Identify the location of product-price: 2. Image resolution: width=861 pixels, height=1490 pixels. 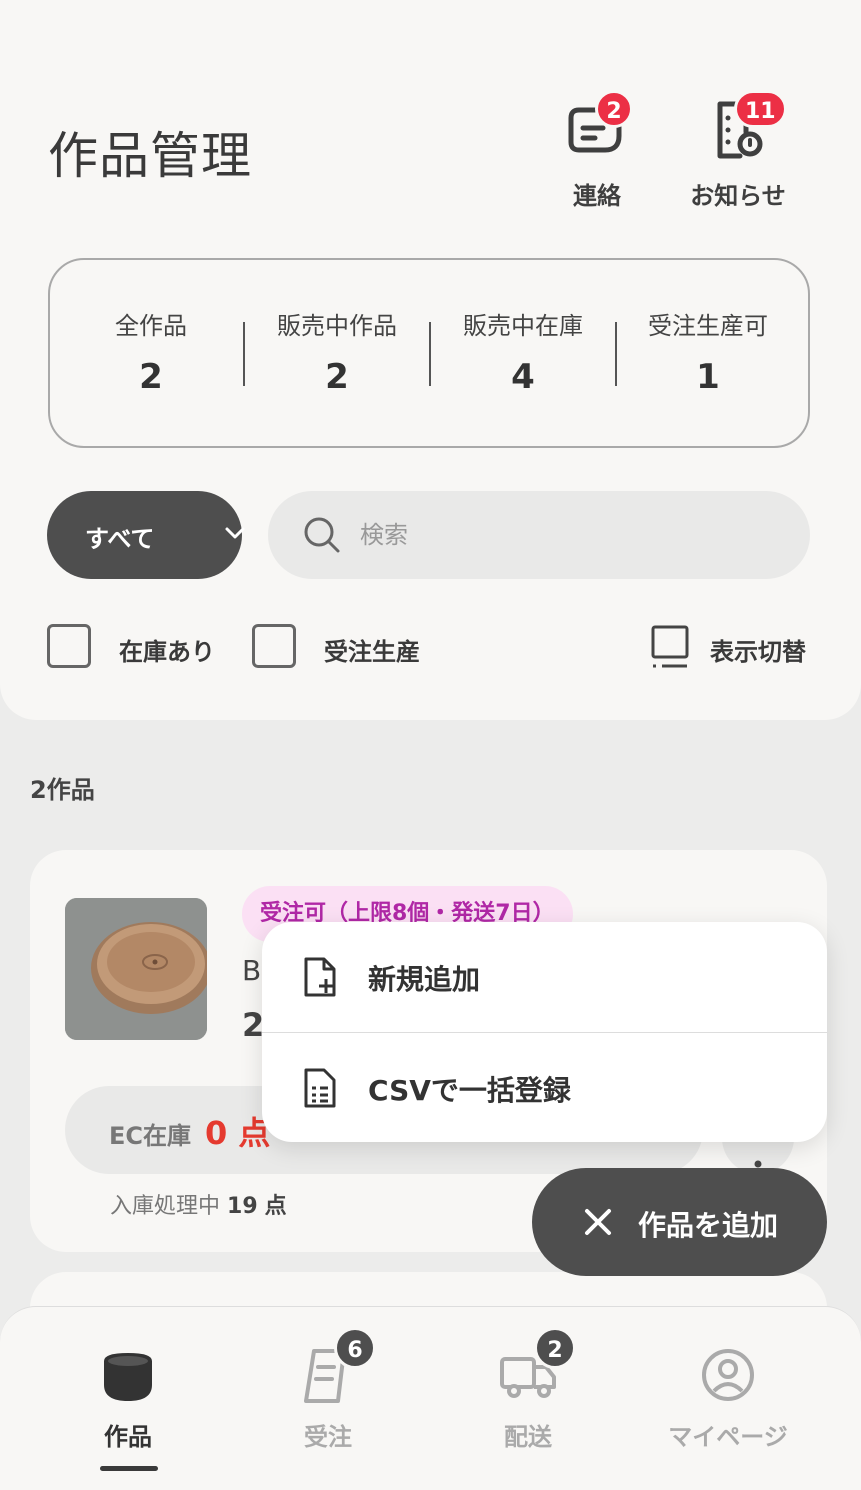
(253, 1025).